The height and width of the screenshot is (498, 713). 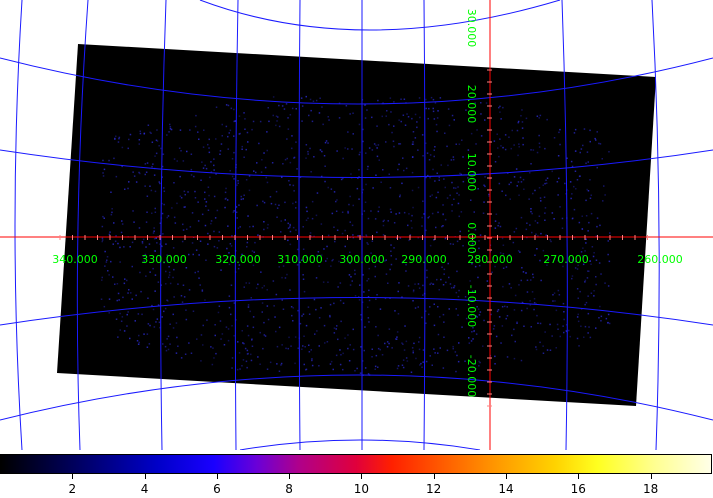 What do you see at coordinates (566, 259) in the screenshot?
I see `longitude-label: 270.000` at bounding box center [566, 259].